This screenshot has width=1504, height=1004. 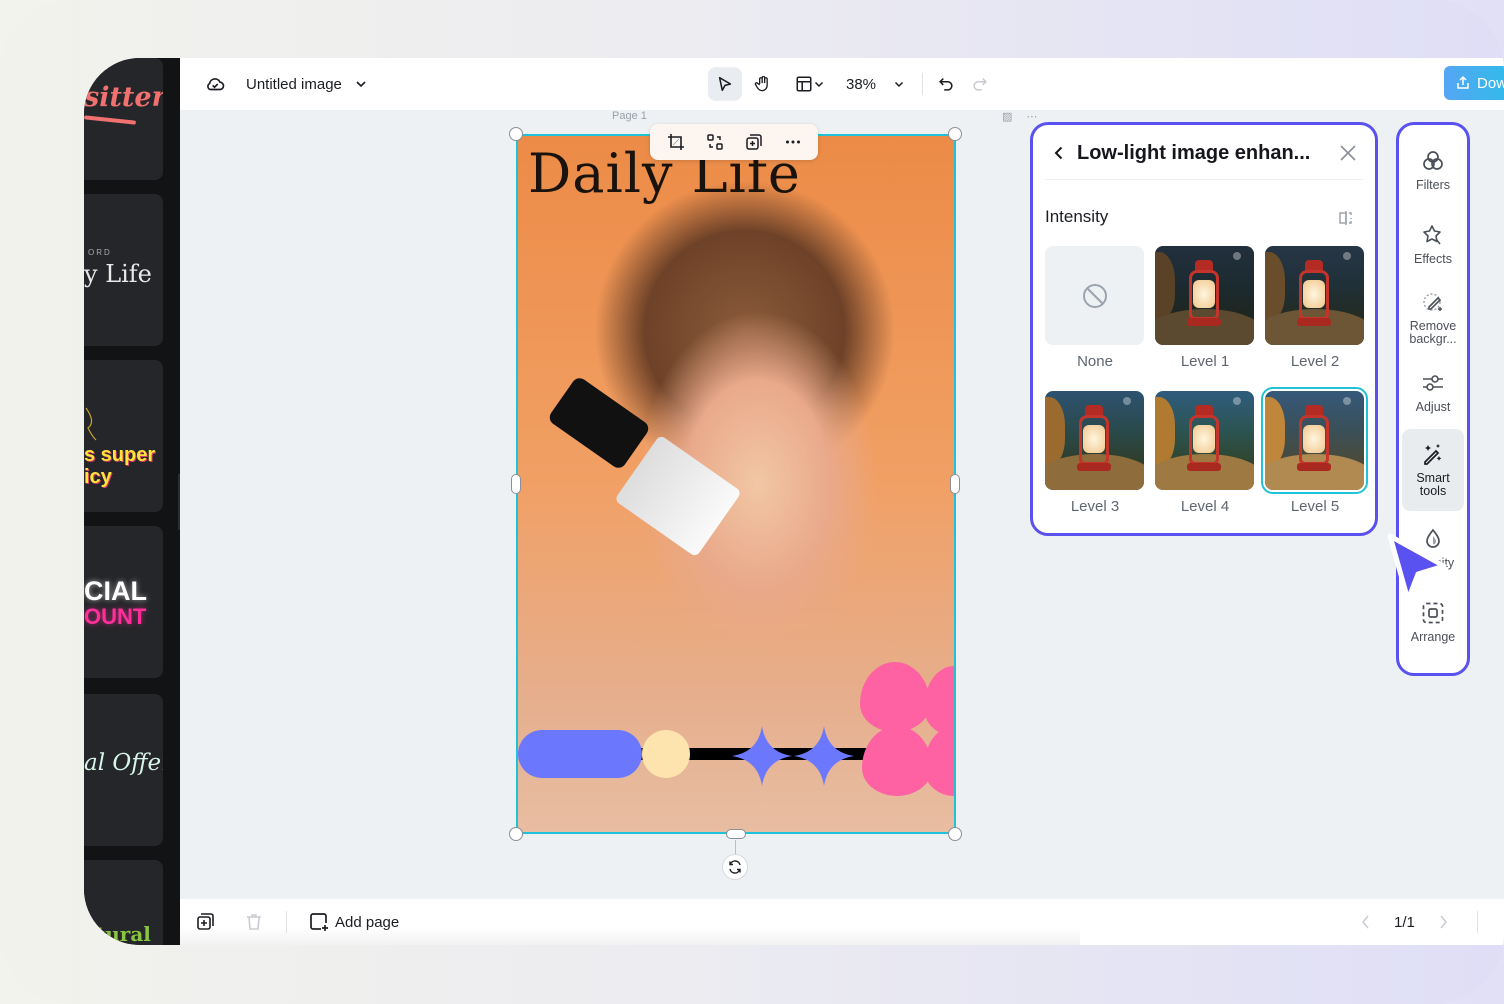 I want to click on option-label: Level 2, so click(x=1315, y=361).